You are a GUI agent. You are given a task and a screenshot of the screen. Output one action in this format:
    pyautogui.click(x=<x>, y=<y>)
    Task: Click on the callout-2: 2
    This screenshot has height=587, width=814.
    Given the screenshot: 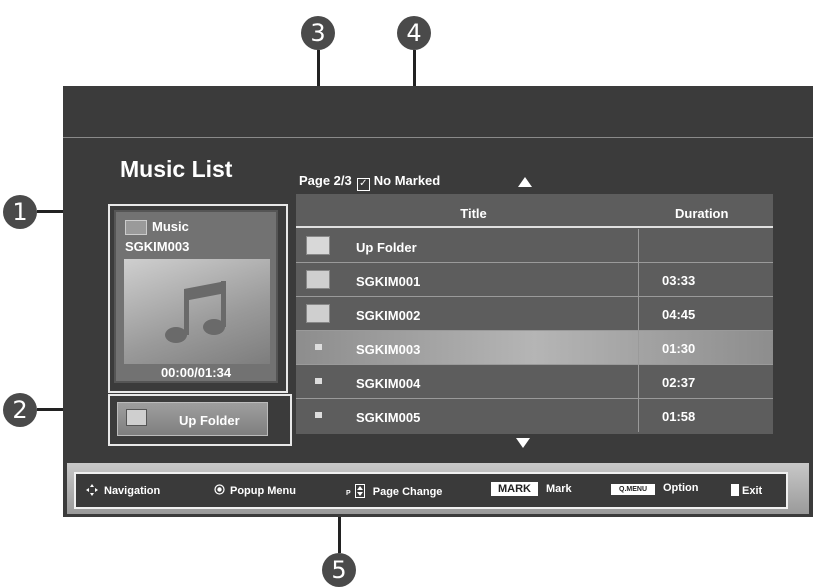 What is the action you would take?
    pyautogui.click(x=20, y=410)
    